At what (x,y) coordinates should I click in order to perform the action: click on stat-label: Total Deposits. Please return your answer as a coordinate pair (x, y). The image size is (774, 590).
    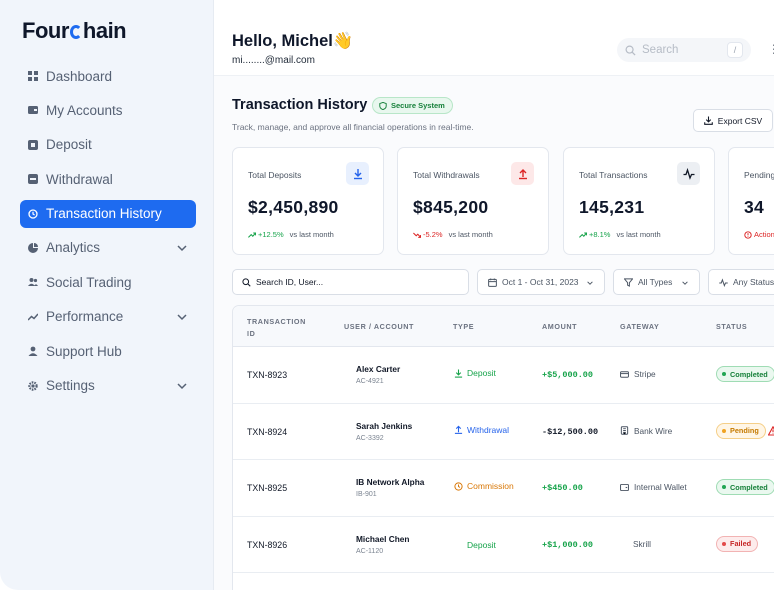
    Looking at the image, I should click on (275, 175).